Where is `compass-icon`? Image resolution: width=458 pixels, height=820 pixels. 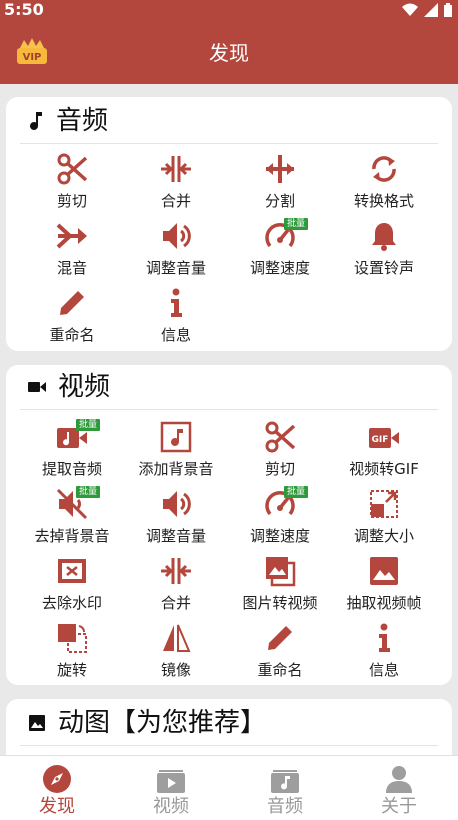
compass-icon is located at coordinates (57, 779).